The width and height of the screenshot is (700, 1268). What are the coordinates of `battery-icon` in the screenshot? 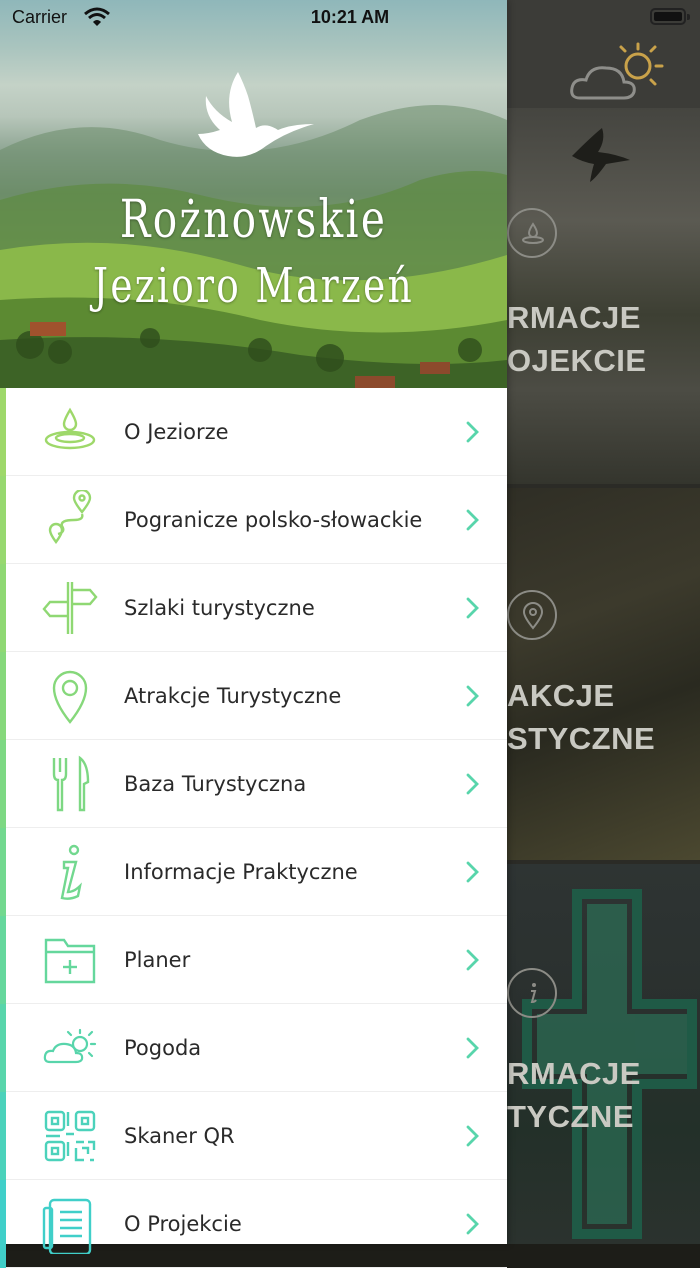 It's located at (670, 16).